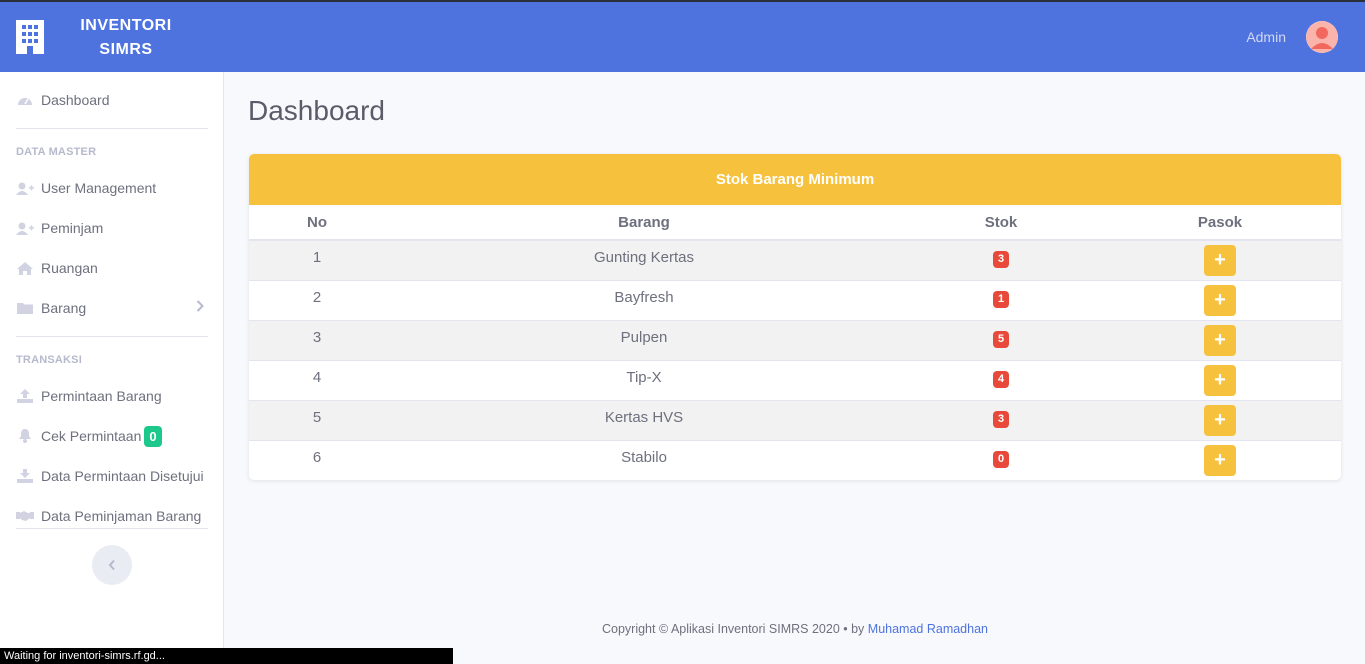  I want to click on sidebar-toggle-button, so click(112, 565).